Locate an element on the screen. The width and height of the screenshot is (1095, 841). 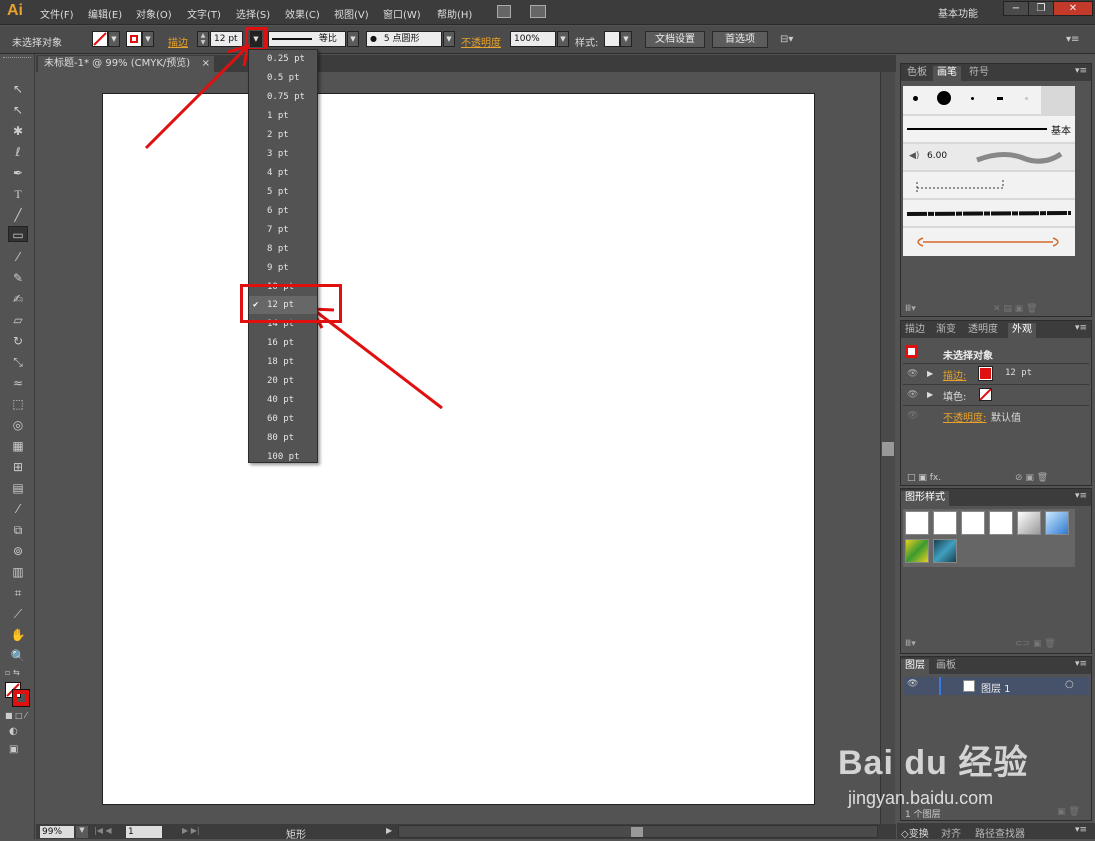
appearance-fill-label: 填色: is located at coordinates (955, 397).